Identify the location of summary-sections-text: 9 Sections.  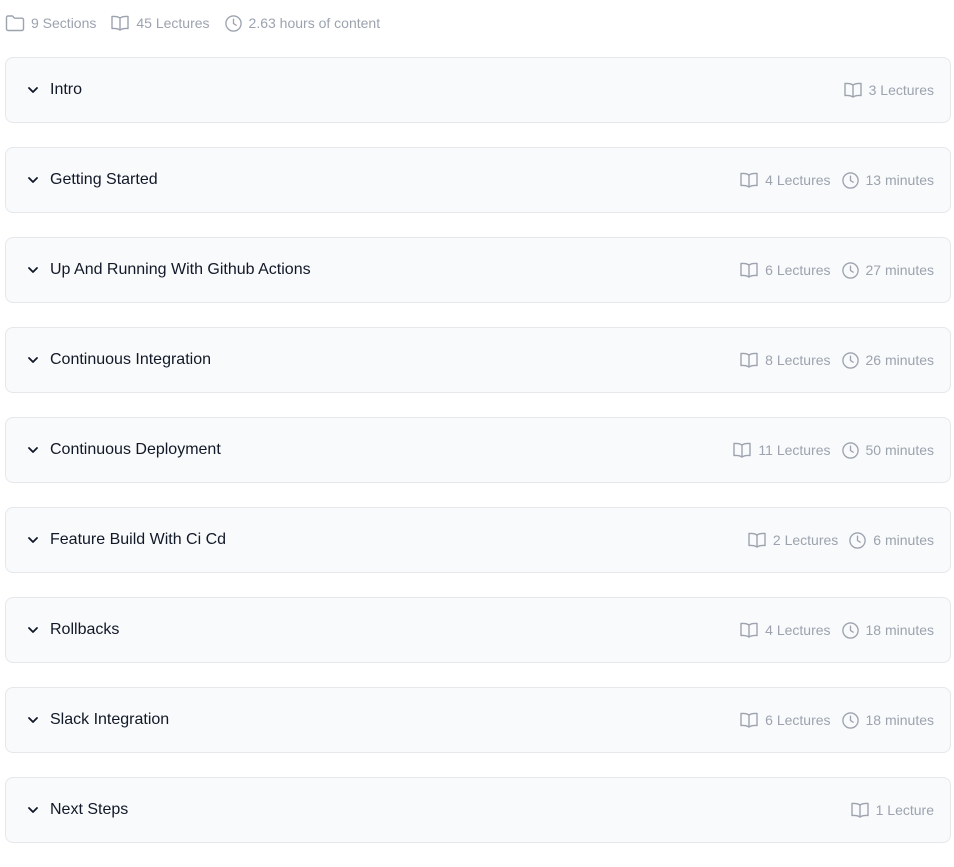
(64, 23).